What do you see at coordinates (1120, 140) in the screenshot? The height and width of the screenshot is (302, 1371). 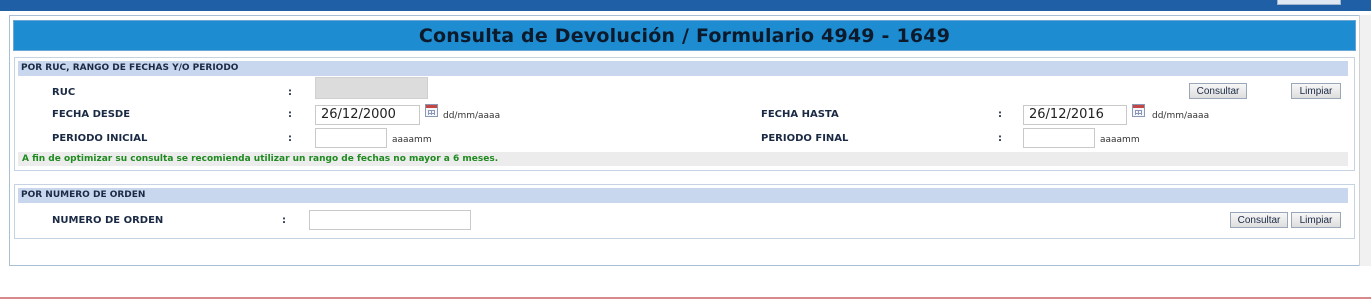 I see `periodo-final-format-hint: aaaamm` at bounding box center [1120, 140].